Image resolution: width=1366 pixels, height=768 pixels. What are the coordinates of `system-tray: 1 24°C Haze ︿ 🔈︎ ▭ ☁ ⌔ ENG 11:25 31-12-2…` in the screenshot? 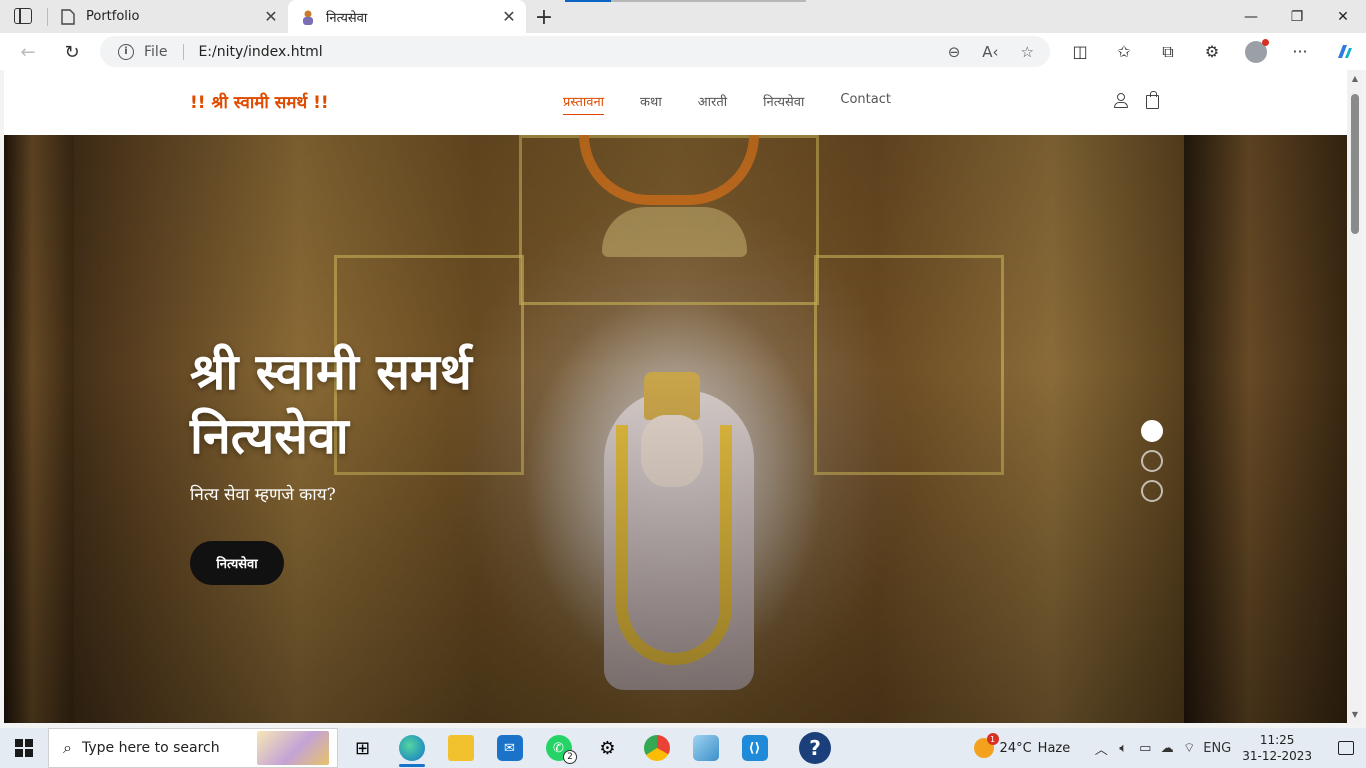 It's located at (1169, 748).